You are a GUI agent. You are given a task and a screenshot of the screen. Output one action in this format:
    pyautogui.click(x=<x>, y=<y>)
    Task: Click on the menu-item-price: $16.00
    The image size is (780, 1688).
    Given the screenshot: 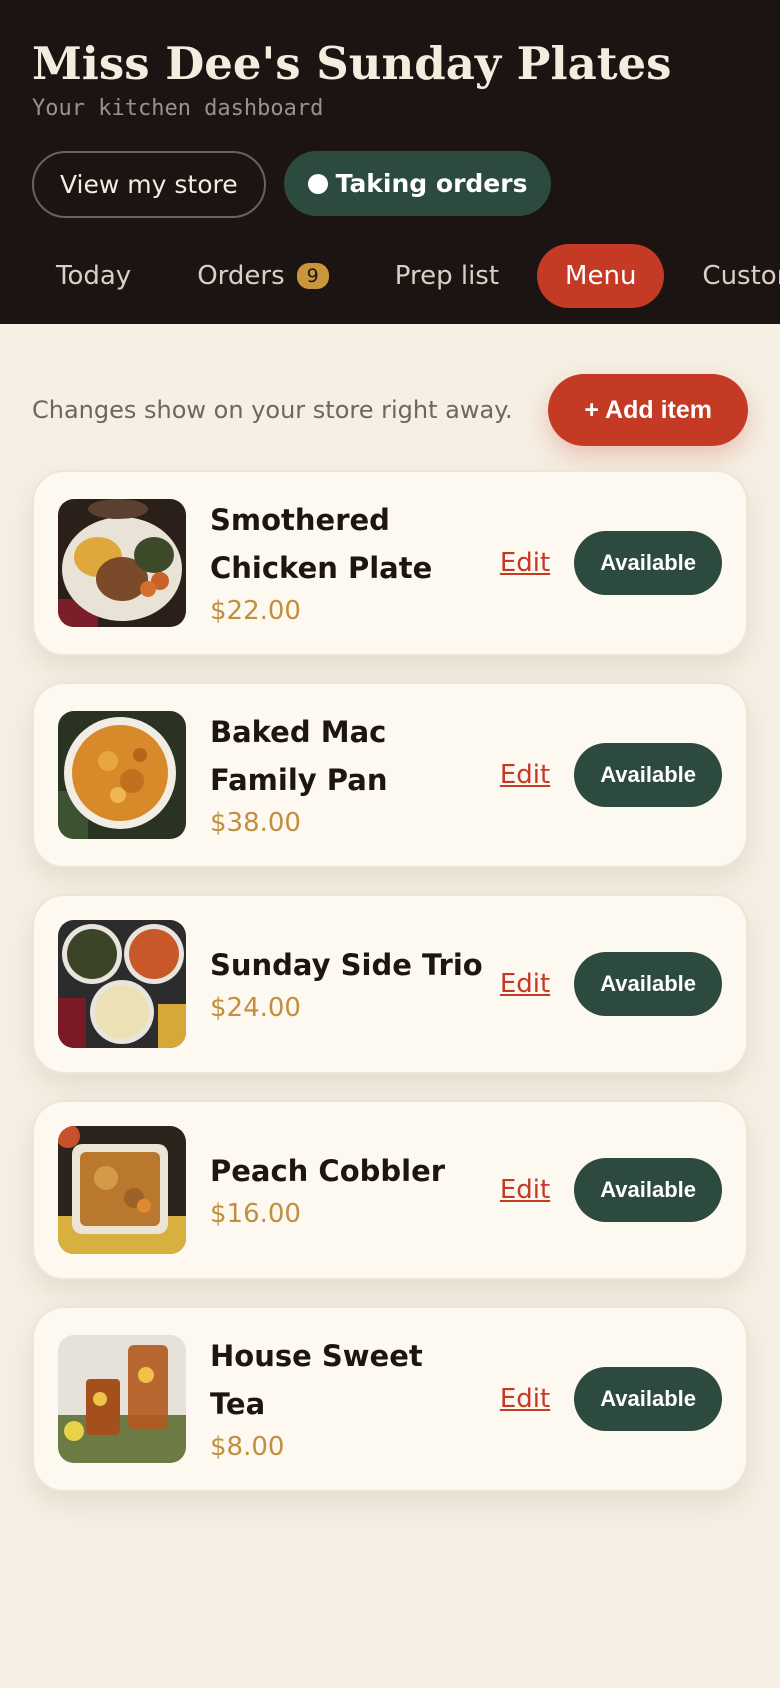 What is the action you would take?
    pyautogui.click(x=255, y=1214)
    